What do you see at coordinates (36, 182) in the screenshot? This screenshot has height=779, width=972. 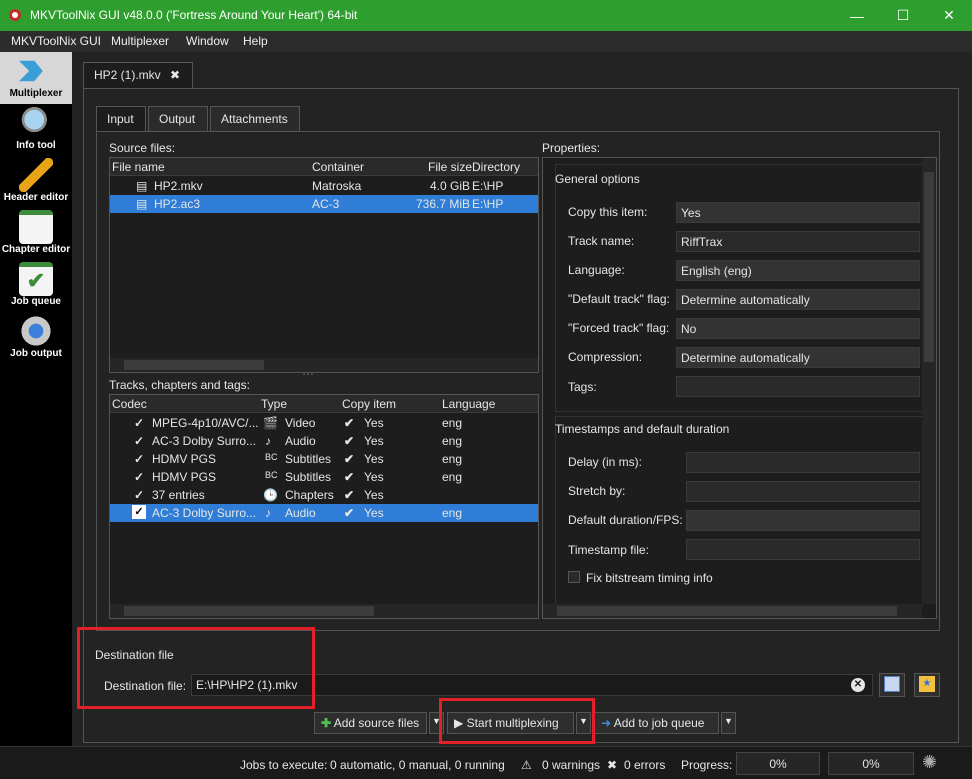 I see `sidebar-item-header-editor: Header editor` at bounding box center [36, 182].